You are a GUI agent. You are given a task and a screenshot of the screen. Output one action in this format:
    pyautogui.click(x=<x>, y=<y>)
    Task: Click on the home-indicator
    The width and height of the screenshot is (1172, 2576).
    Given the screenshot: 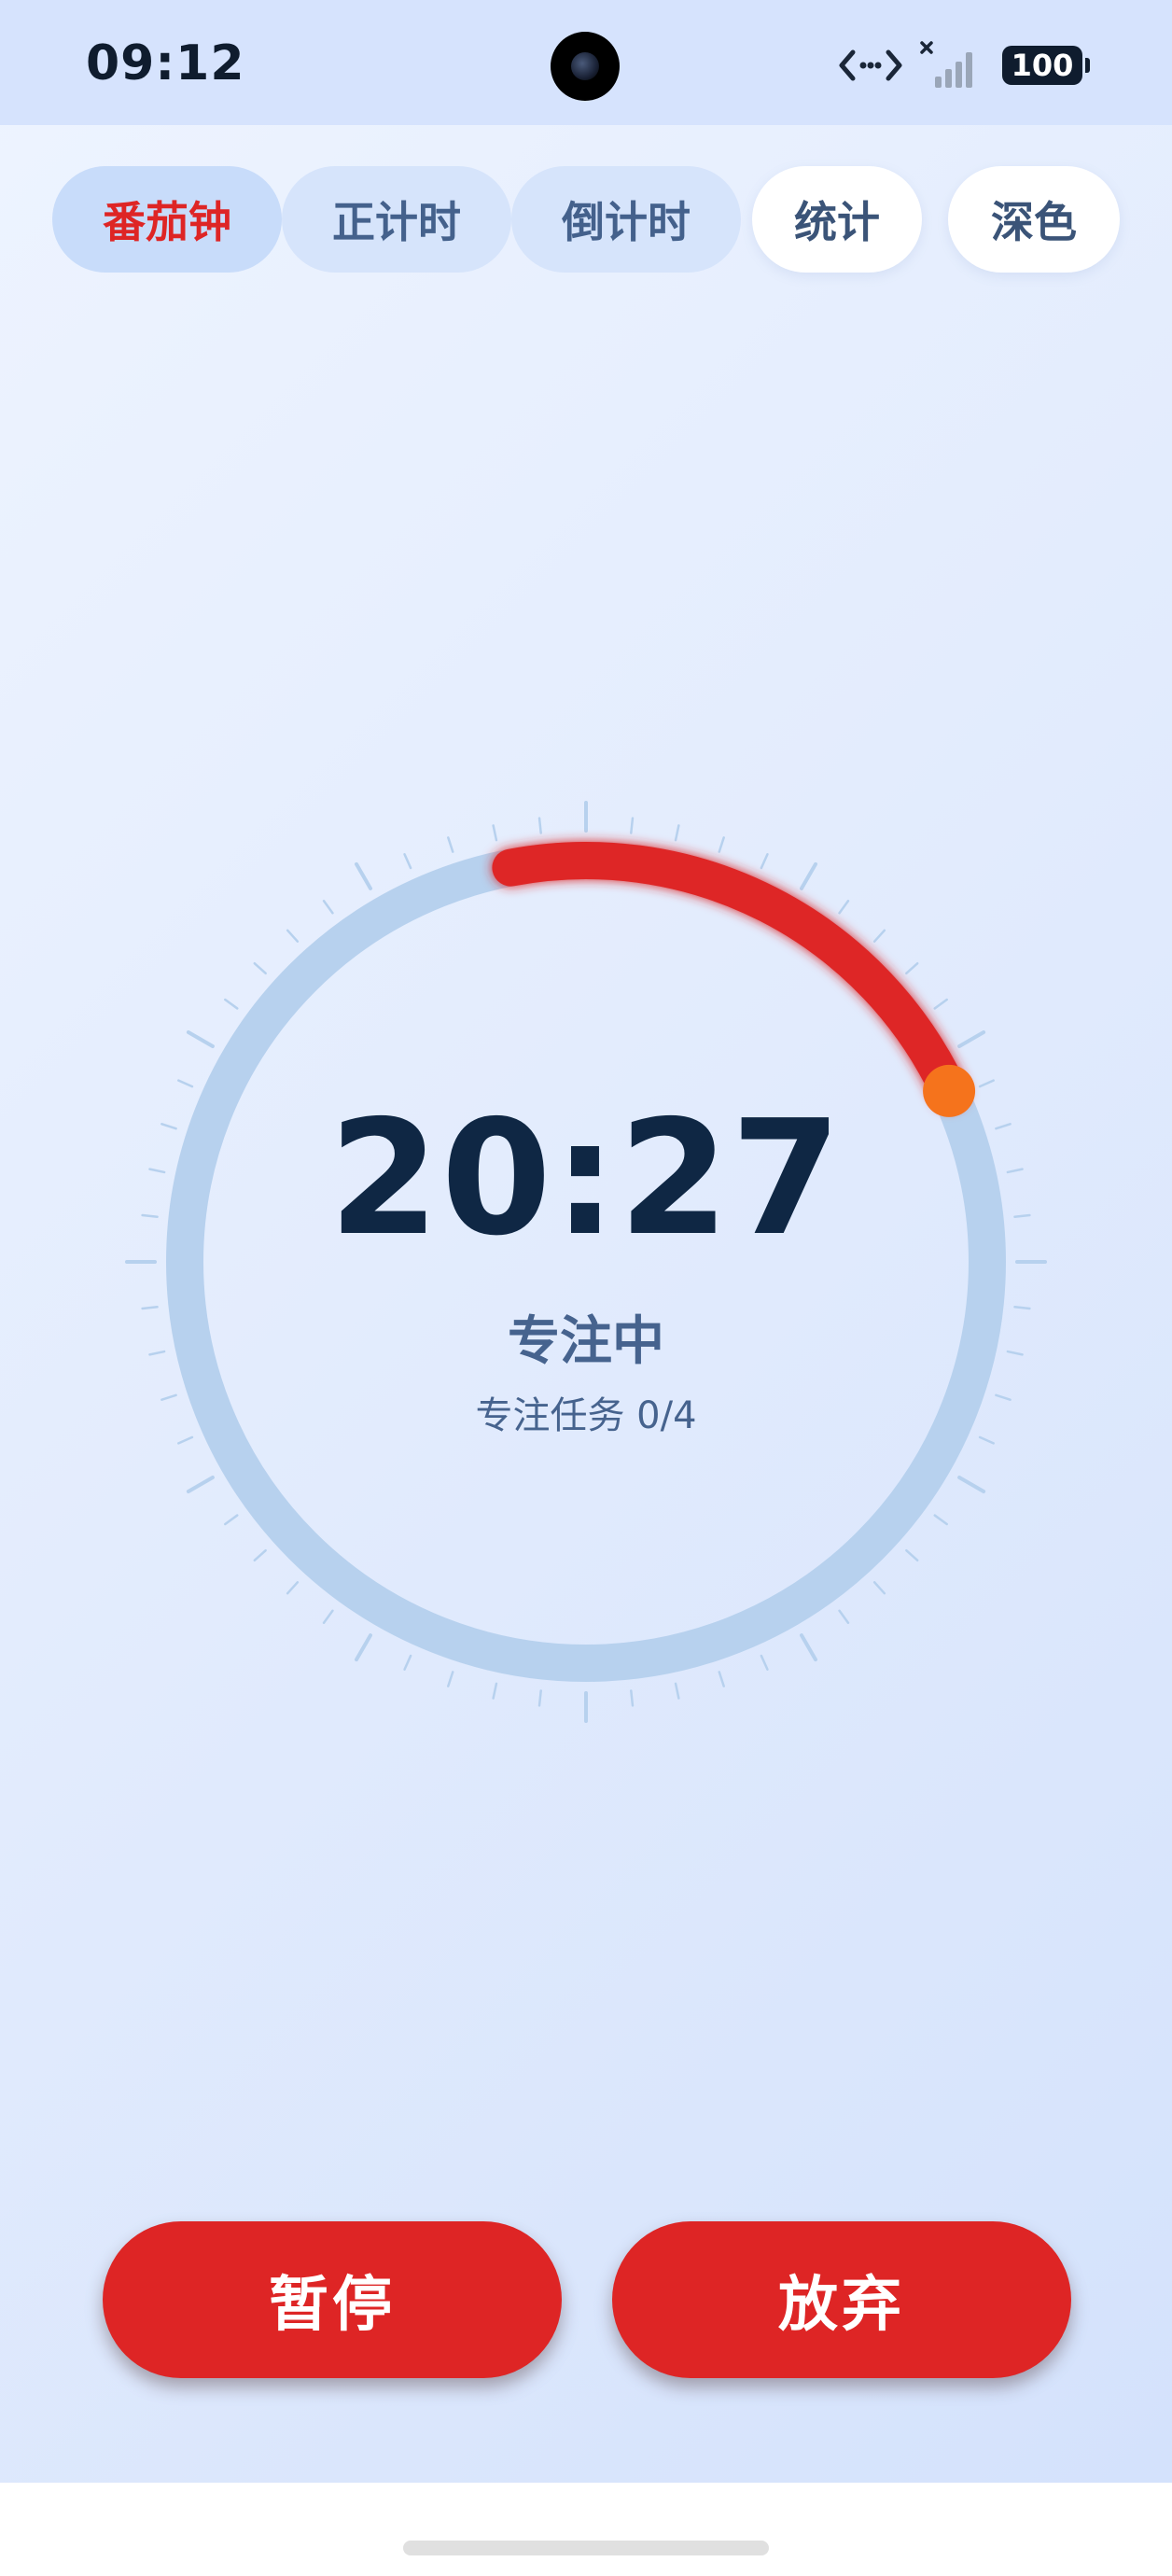 What is the action you would take?
    pyautogui.click(x=586, y=2548)
    